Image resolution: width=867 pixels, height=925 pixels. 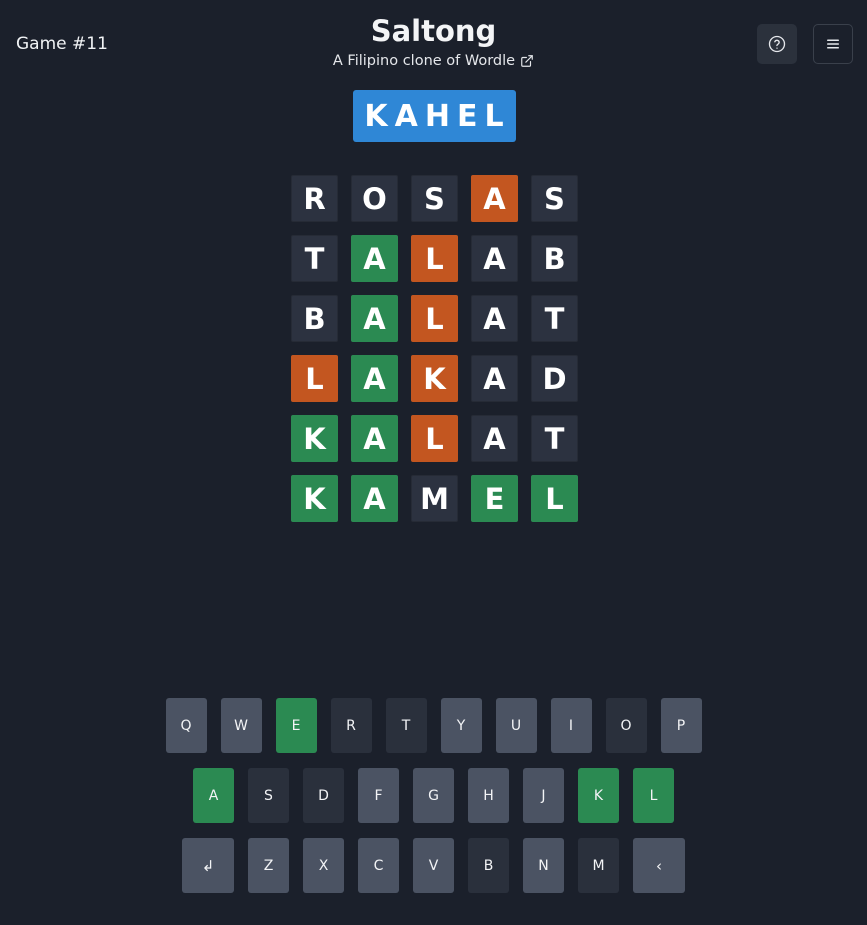 I want to click on key-m: M, so click(x=598, y=865).